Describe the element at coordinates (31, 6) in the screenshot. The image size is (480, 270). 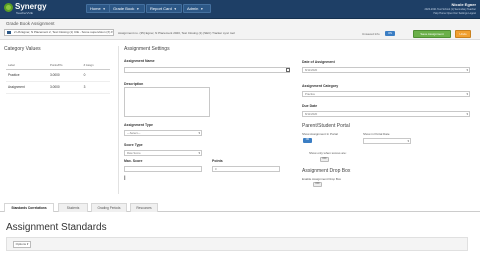
I see `logo-name: Synergy` at that location.